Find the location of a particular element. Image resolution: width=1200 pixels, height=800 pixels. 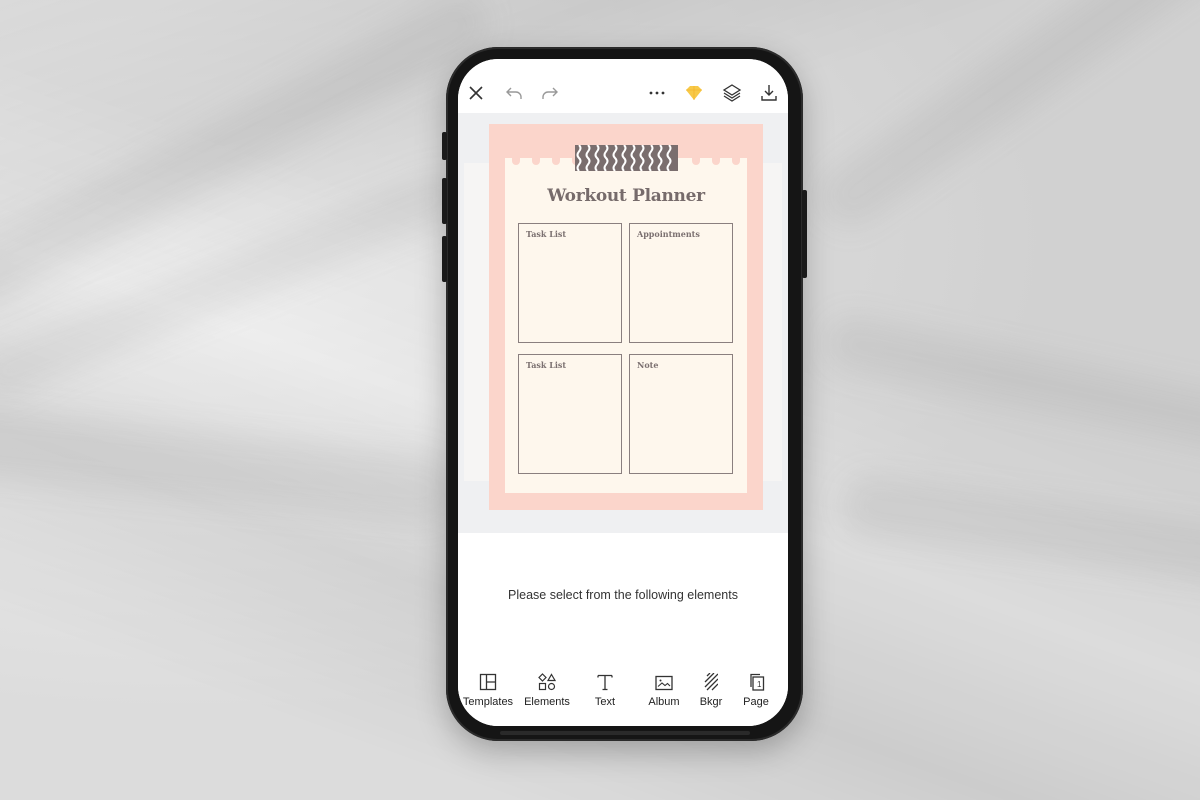

box-label: Appointments is located at coordinates (668, 234).